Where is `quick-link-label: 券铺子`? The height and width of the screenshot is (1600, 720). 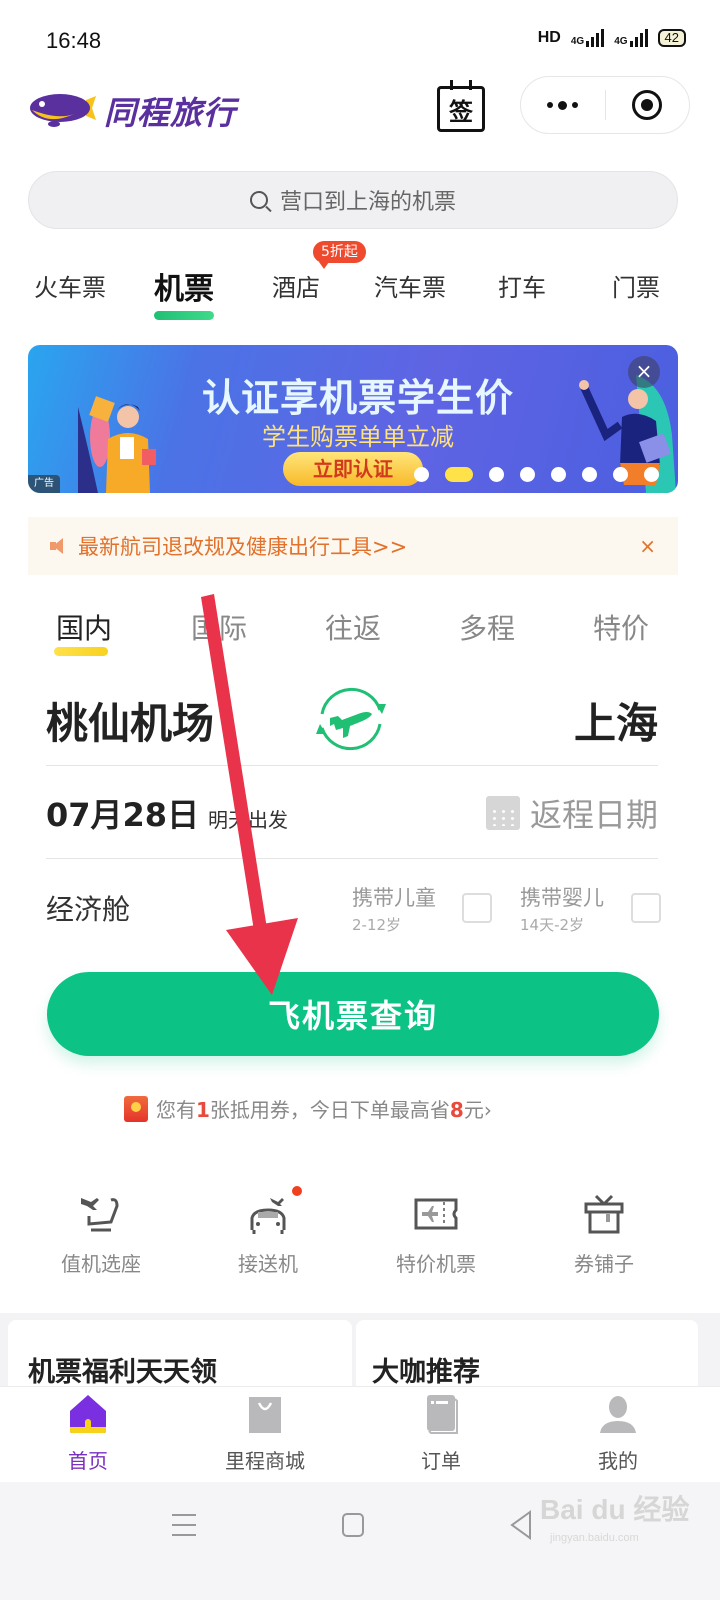
quick-link-label: 券铺子 is located at coordinates (604, 1264).